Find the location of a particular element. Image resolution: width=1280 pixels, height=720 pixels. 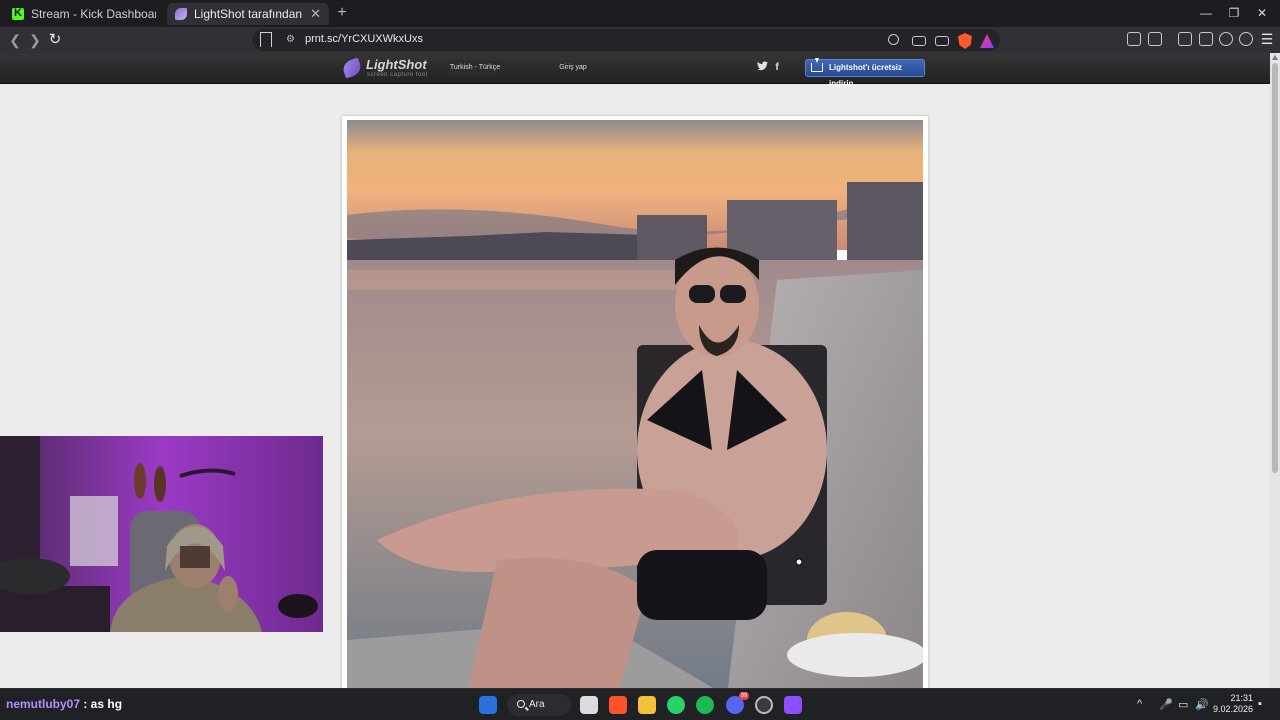

minimize-button: — is located at coordinates (1206, 13).